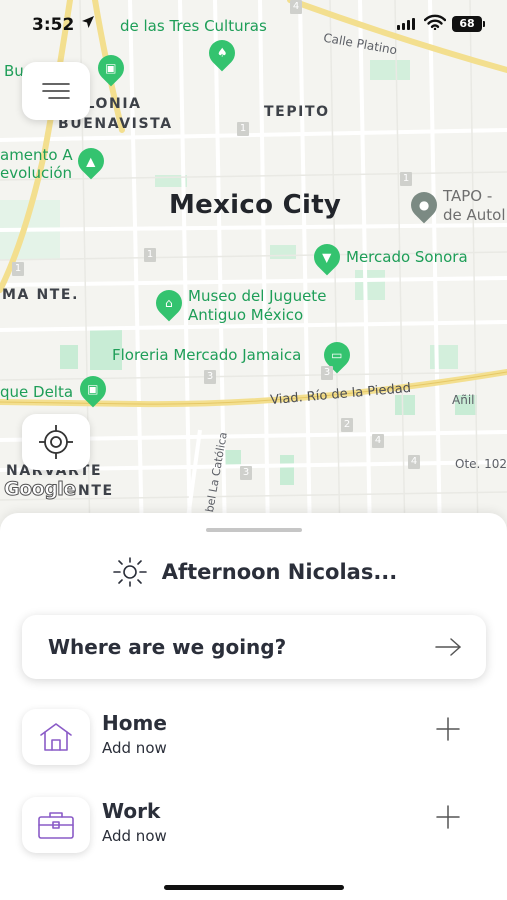 The height and width of the screenshot is (900, 507). I want to click on district-label-ma-nte: MA NTE., so click(40, 295).